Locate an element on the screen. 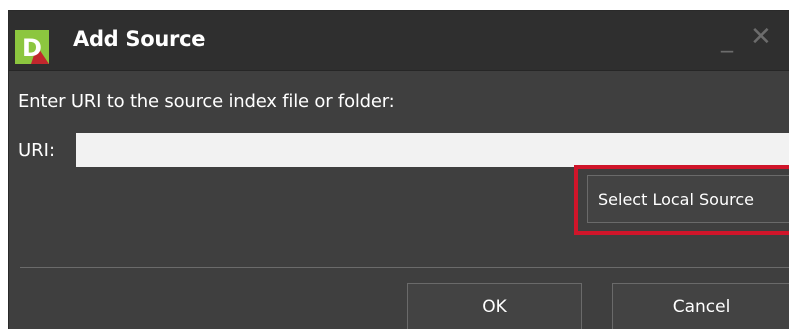  window-title: Add Source is located at coordinates (139, 39).